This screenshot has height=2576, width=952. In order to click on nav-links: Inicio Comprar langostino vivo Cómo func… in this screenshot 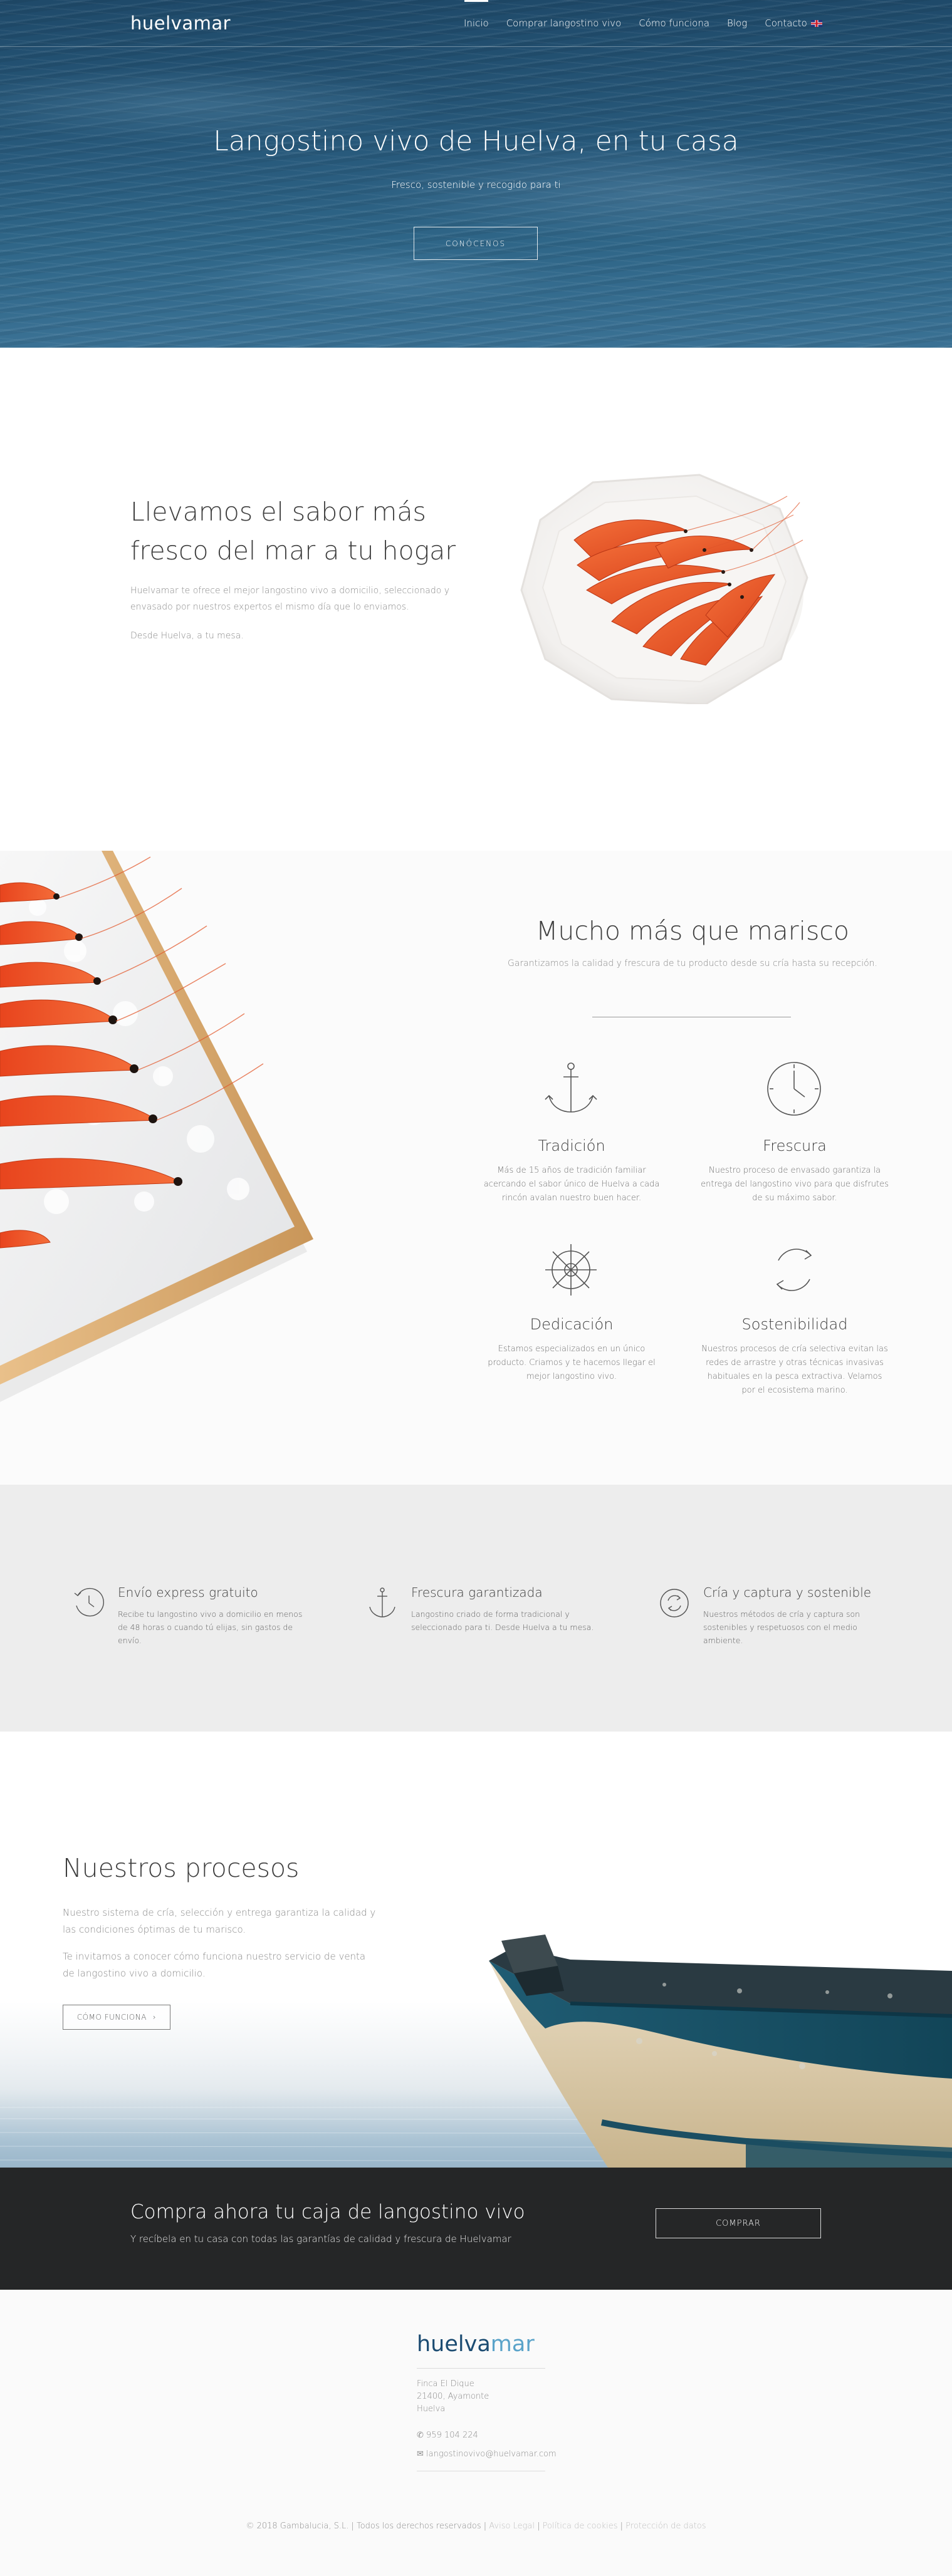, I will do `click(644, 24)`.